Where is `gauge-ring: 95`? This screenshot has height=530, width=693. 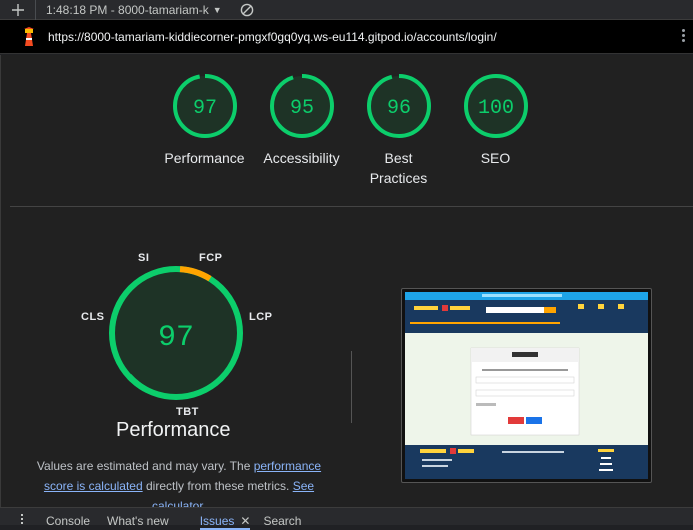
gauge-ring: 95 is located at coordinates (301, 106).